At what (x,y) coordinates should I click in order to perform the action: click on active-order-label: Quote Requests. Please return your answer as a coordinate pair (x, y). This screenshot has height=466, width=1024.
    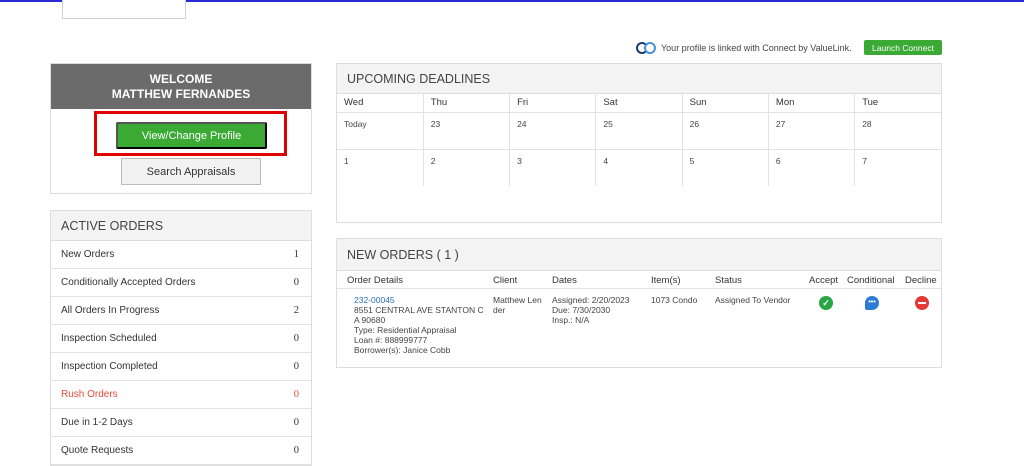
    Looking at the image, I should click on (97, 450).